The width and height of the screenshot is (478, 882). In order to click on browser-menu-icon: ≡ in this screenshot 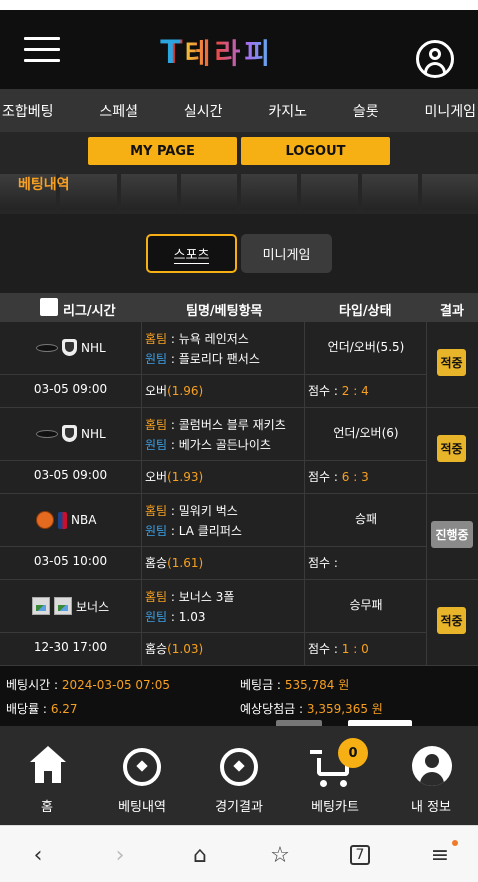, I will do `click(440, 855)`.